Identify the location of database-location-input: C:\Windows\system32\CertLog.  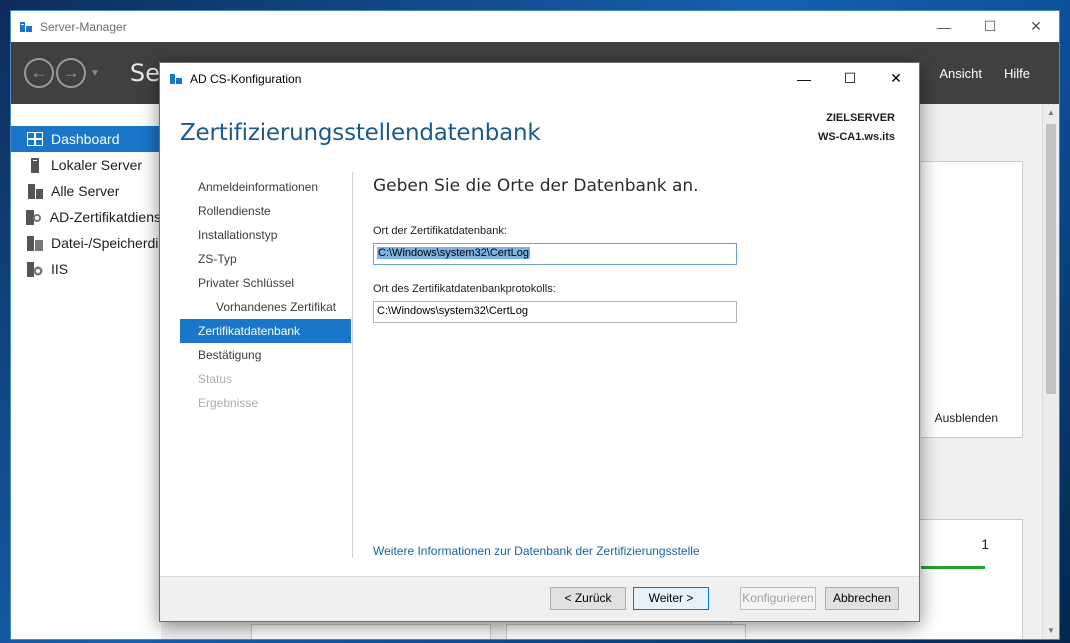
(555, 254).